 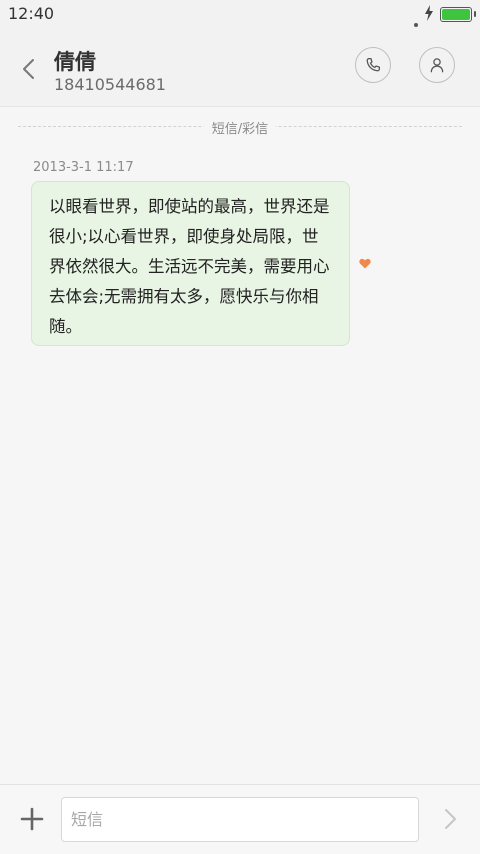 What do you see at coordinates (240, 32) in the screenshot?
I see `status-bar: 12:40` at bounding box center [240, 32].